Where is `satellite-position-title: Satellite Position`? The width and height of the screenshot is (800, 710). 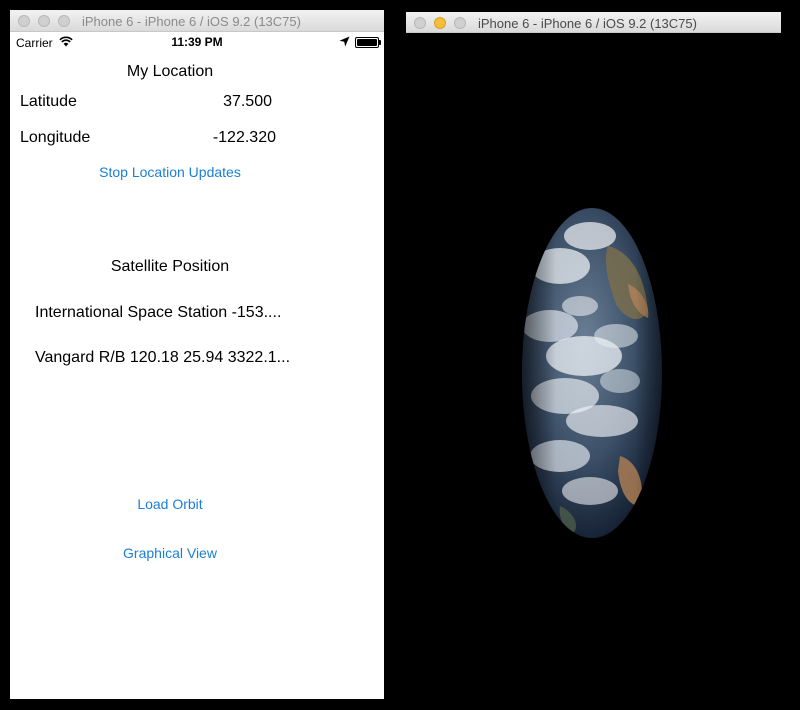 satellite-position-title: Satellite Position is located at coordinates (170, 266).